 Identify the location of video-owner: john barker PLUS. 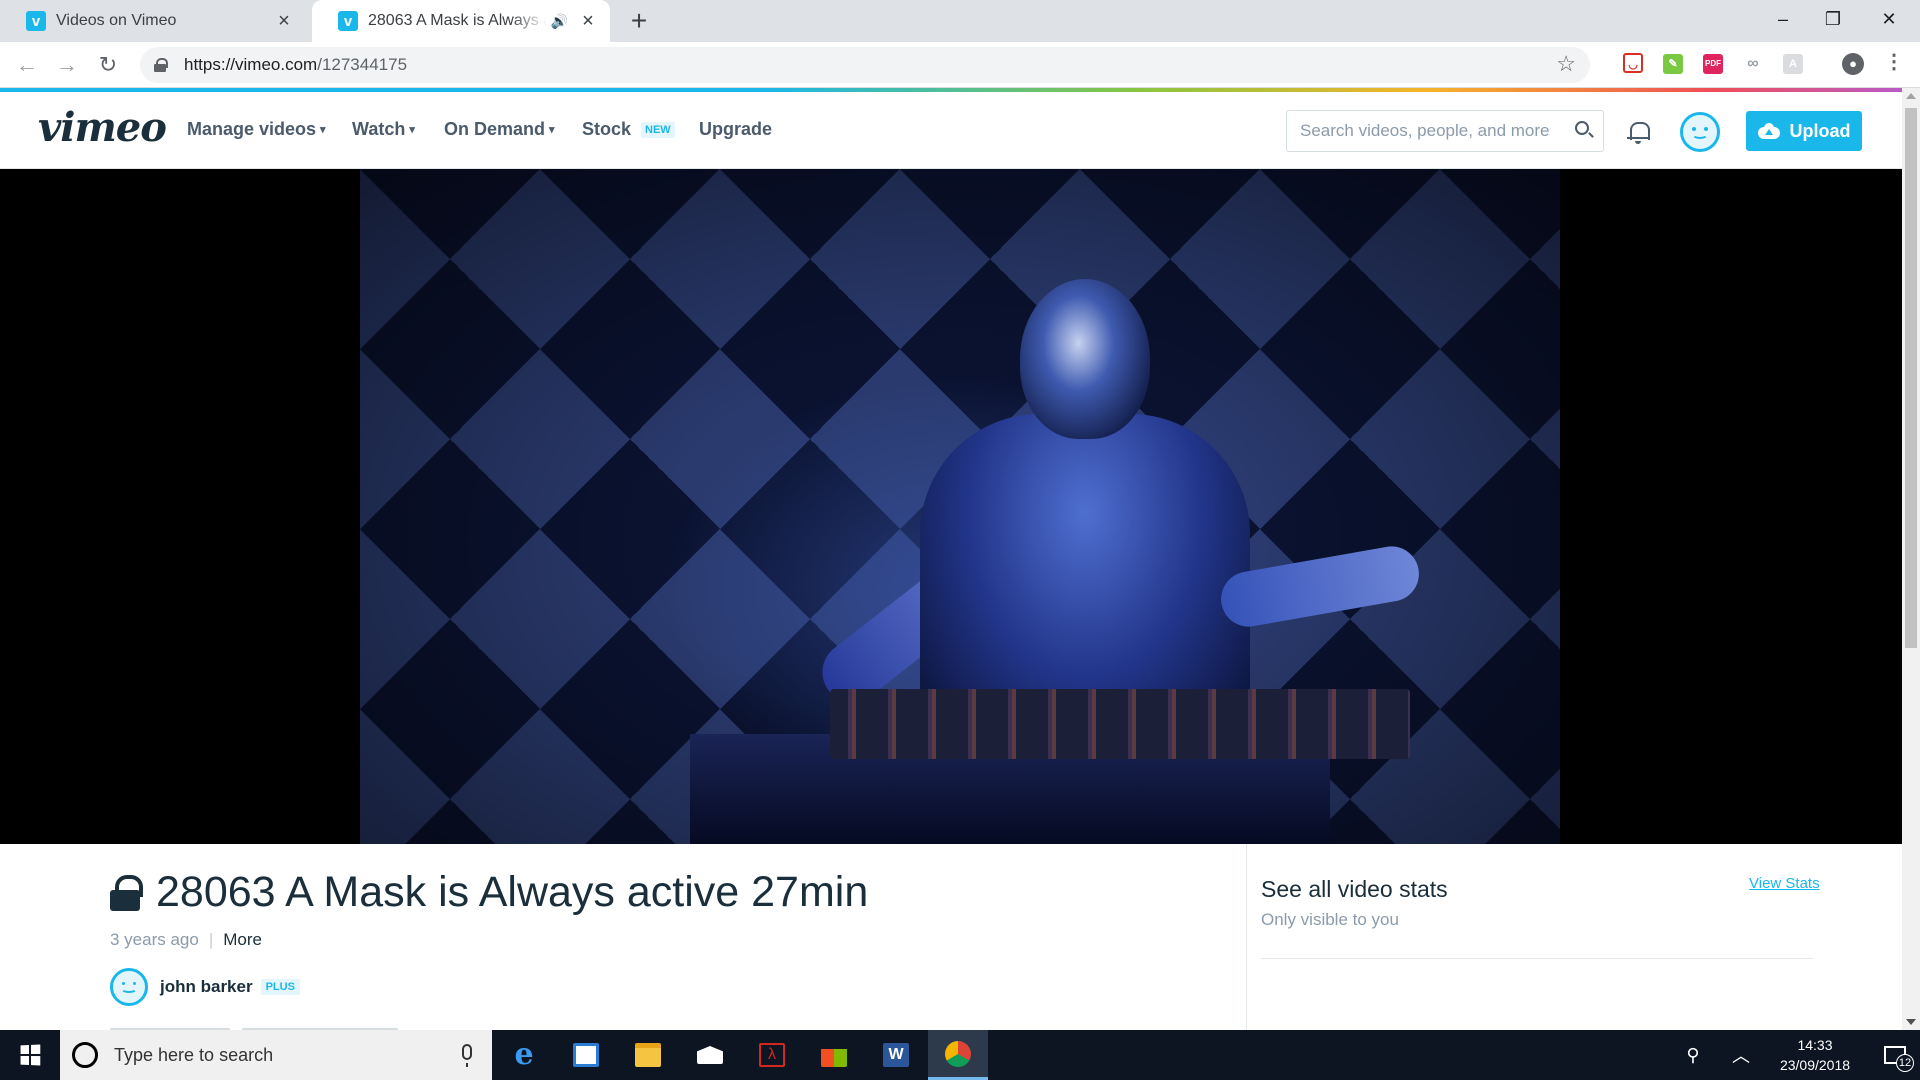
(205, 987).